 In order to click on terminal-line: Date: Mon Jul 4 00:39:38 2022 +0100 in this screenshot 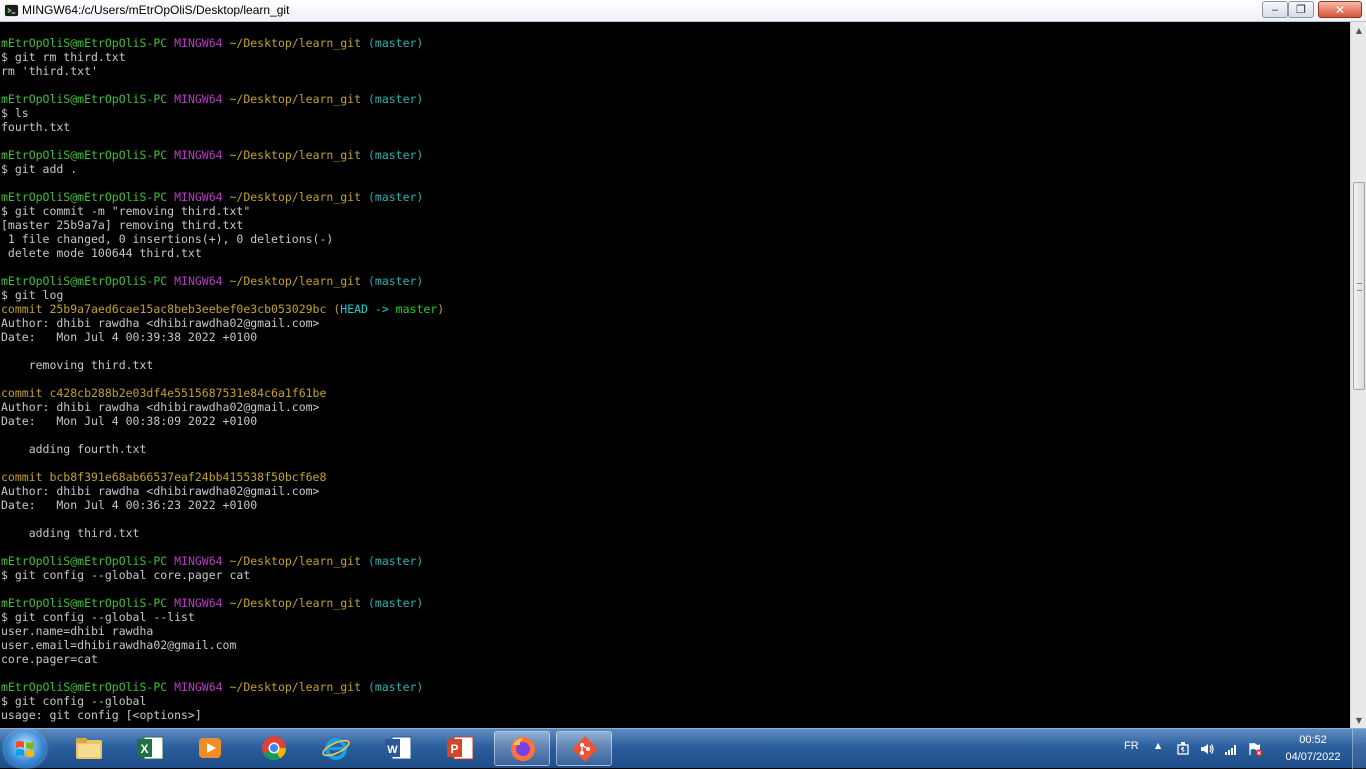, I will do `click(222, 337)`.